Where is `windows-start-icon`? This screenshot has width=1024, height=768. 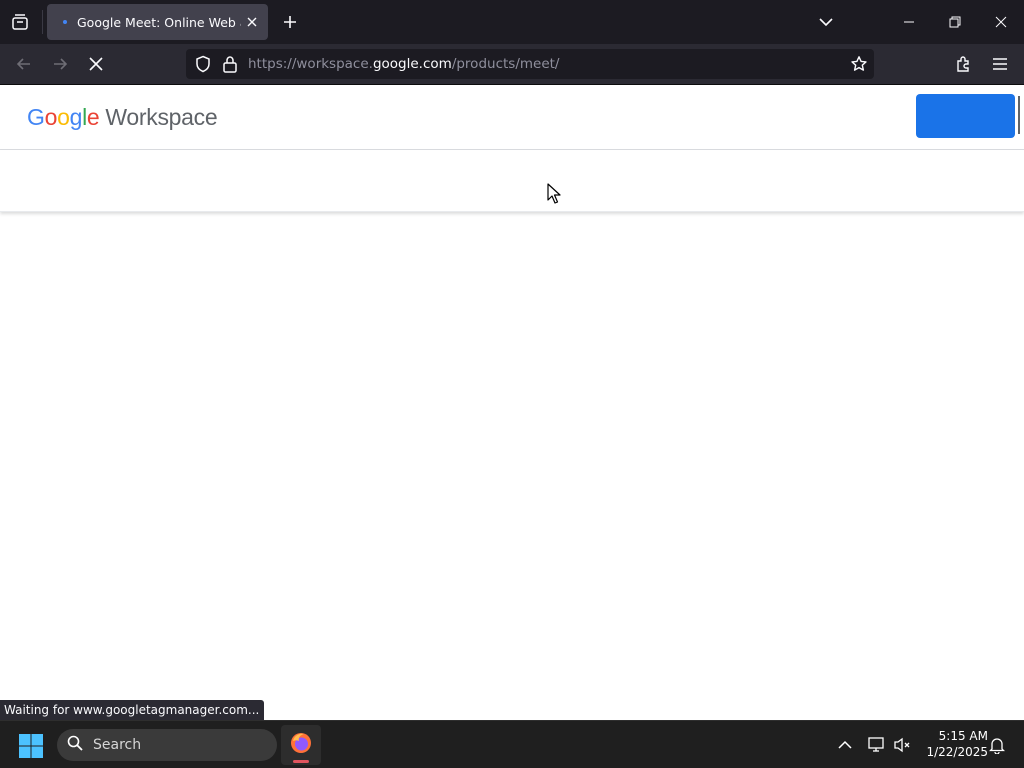
windows-start-icon is located at coordinates (31, 746).